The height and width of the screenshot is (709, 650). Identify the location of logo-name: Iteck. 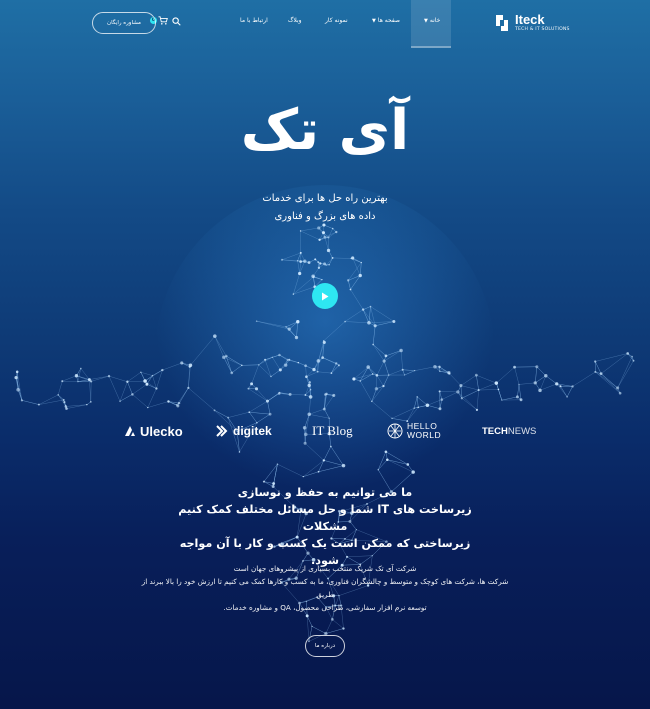
(530, 20).